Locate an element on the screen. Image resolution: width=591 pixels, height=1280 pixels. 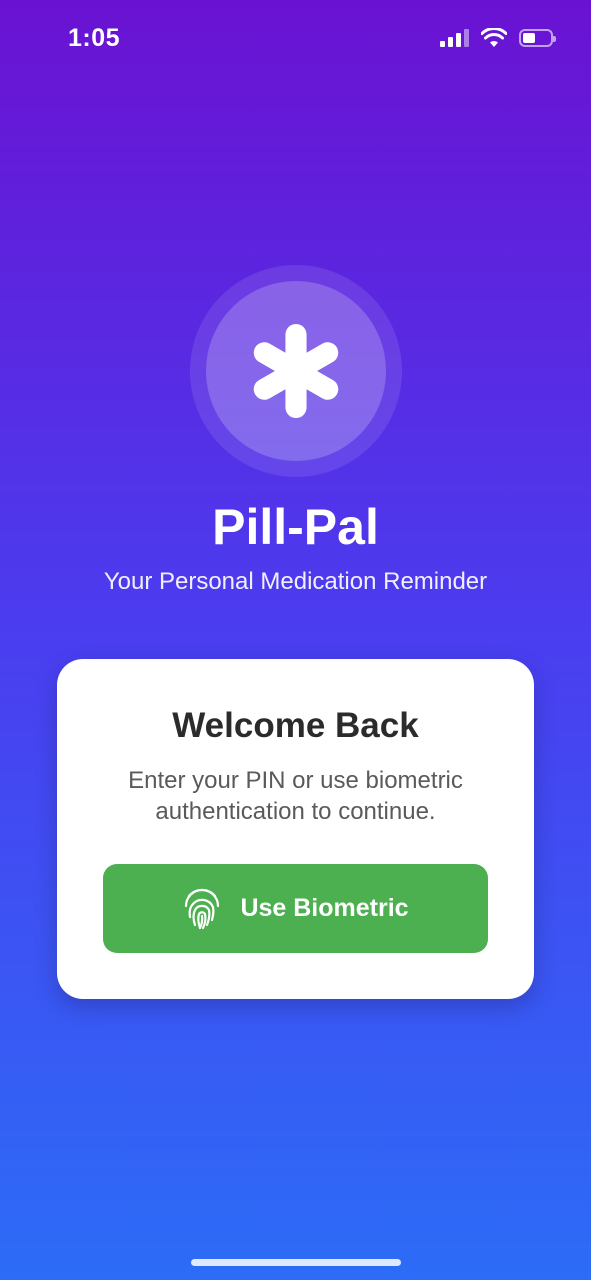
app-logo is located at coordinates (296, 371).